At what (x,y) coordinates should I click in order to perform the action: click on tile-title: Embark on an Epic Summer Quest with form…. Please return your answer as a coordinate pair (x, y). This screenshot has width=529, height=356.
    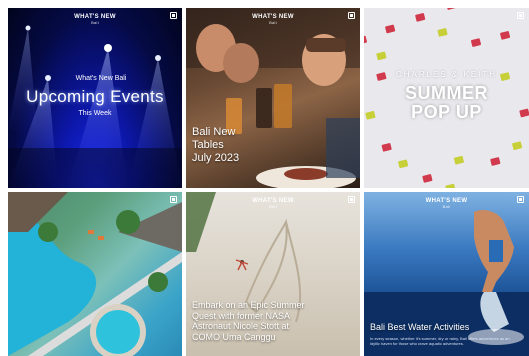
    Looking at the image, I should click on (248, 321).